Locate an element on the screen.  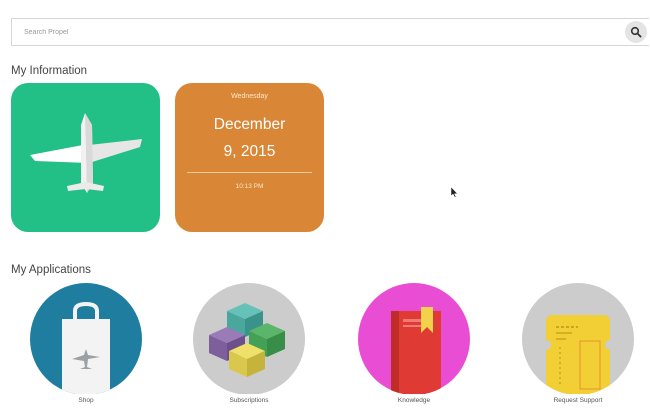
subscriptions-circle is located at coordinates (249, 339).